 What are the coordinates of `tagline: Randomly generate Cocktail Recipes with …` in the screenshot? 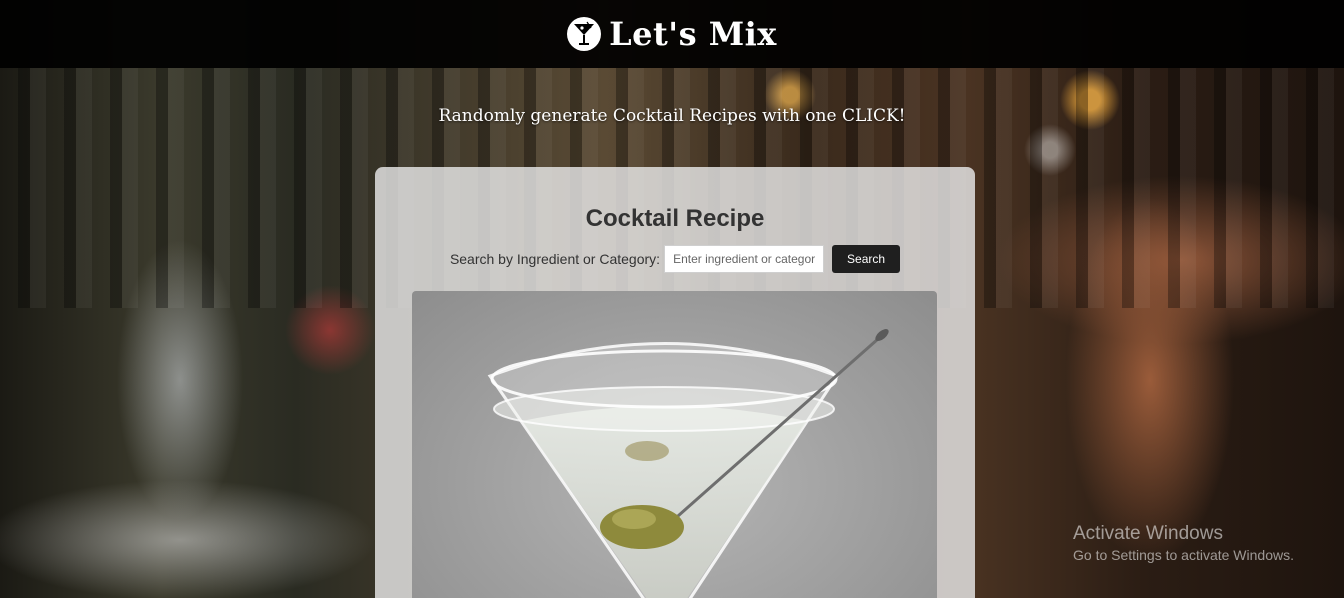 It's located at (672, 116).